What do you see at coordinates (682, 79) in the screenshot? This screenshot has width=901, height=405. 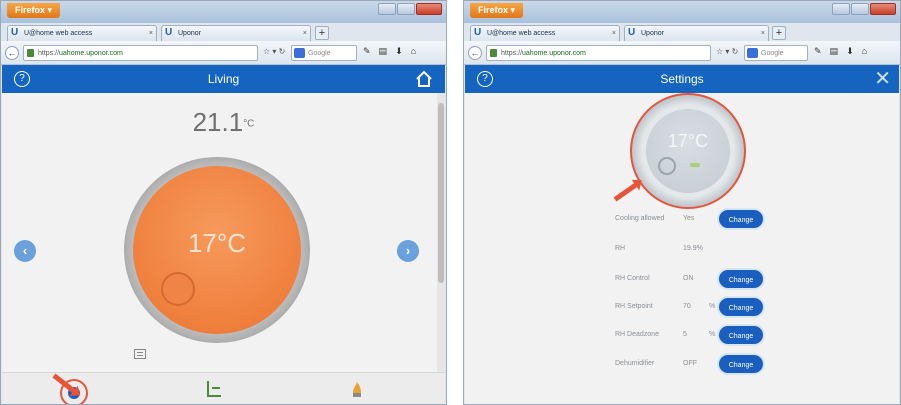 I see `app-header: ? Settings ✕` at bounding box center [682, 79].